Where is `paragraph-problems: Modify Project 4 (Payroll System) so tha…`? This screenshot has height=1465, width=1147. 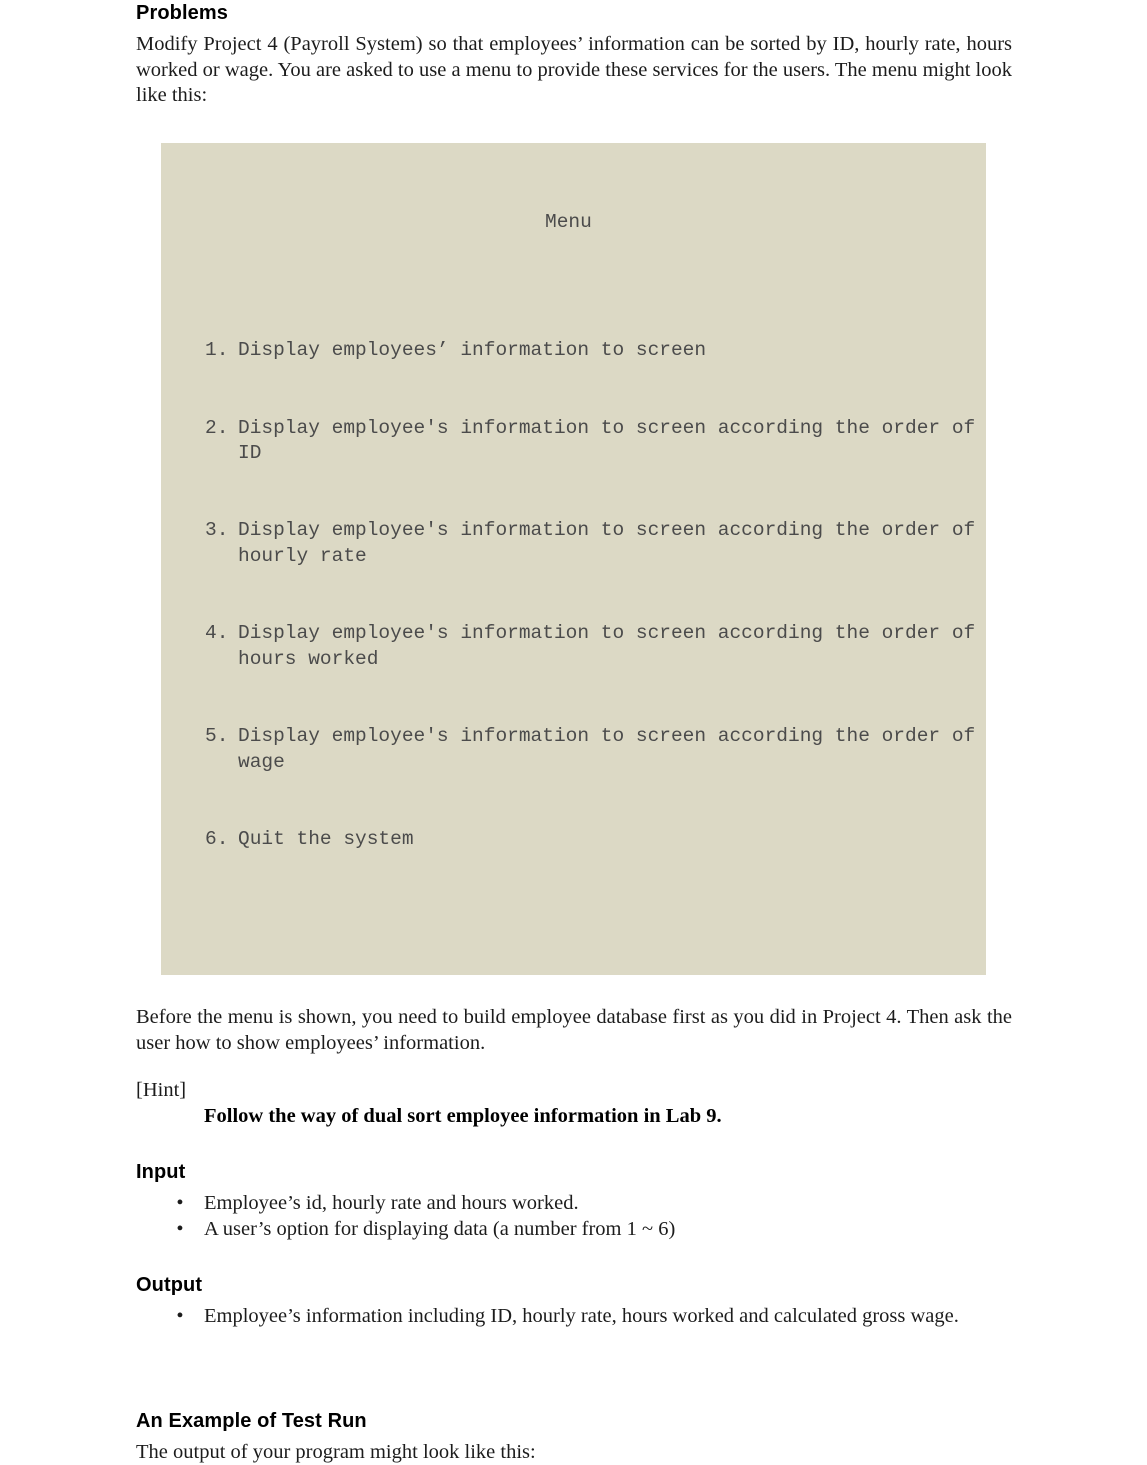
paragraph-problems: Modify Project 4 (Payroll System) so tha… is located at coordinates (574, 69).